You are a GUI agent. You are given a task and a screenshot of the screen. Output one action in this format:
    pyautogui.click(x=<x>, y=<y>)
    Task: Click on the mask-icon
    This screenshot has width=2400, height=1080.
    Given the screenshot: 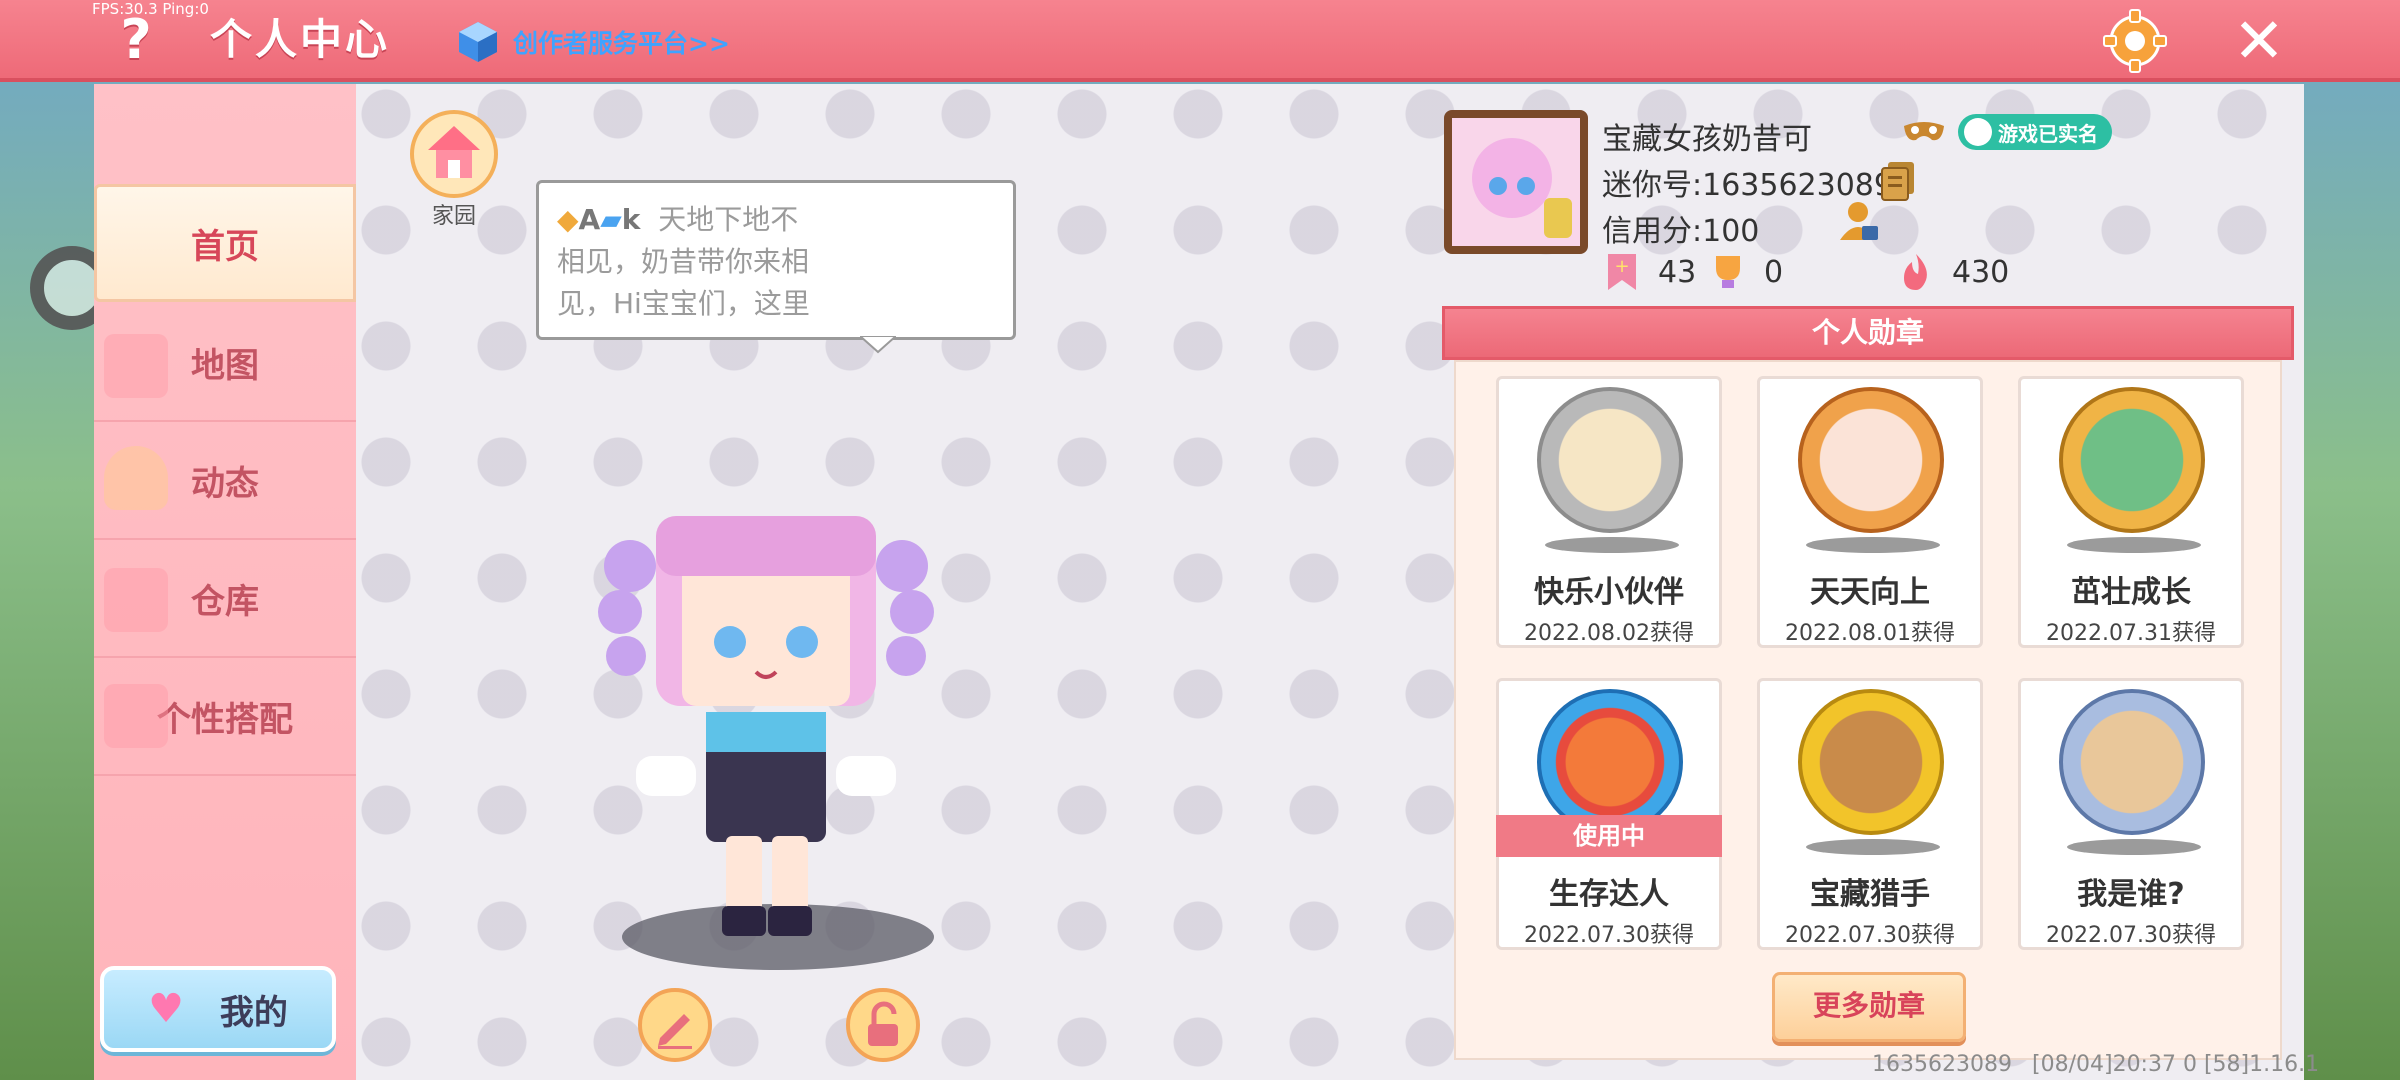 What is the action you would take?
    pyautogui.click(x=1924, y=132)
    